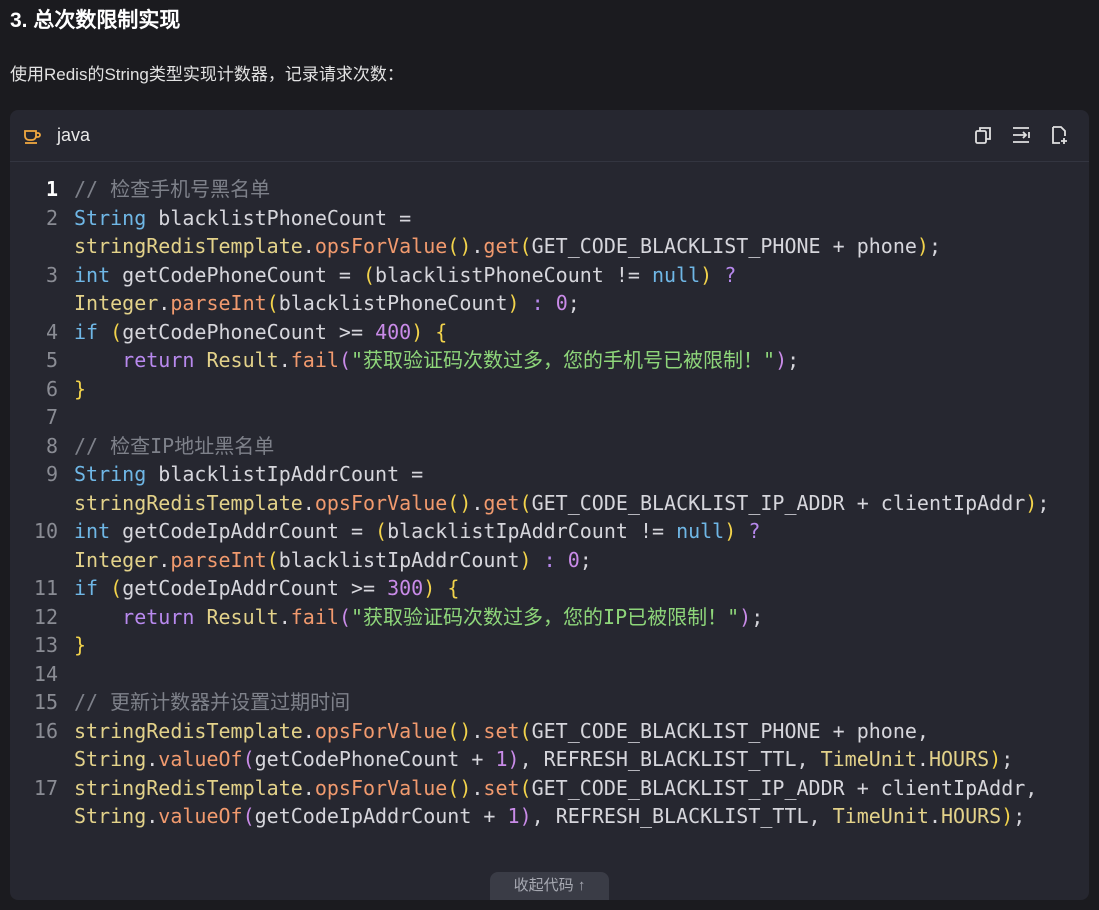 The height and width of the screenshot is (910, 1099). Describe the element at coordinates (393, 303) in the screenshot. I see `code-token: blacklistPhoneCount` at that location.